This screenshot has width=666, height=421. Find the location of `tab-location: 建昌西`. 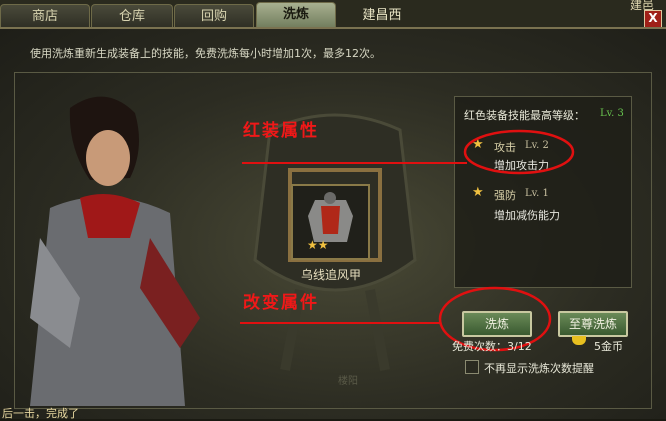

tab-location: 建昌西 is located at coordinates (382, 15).